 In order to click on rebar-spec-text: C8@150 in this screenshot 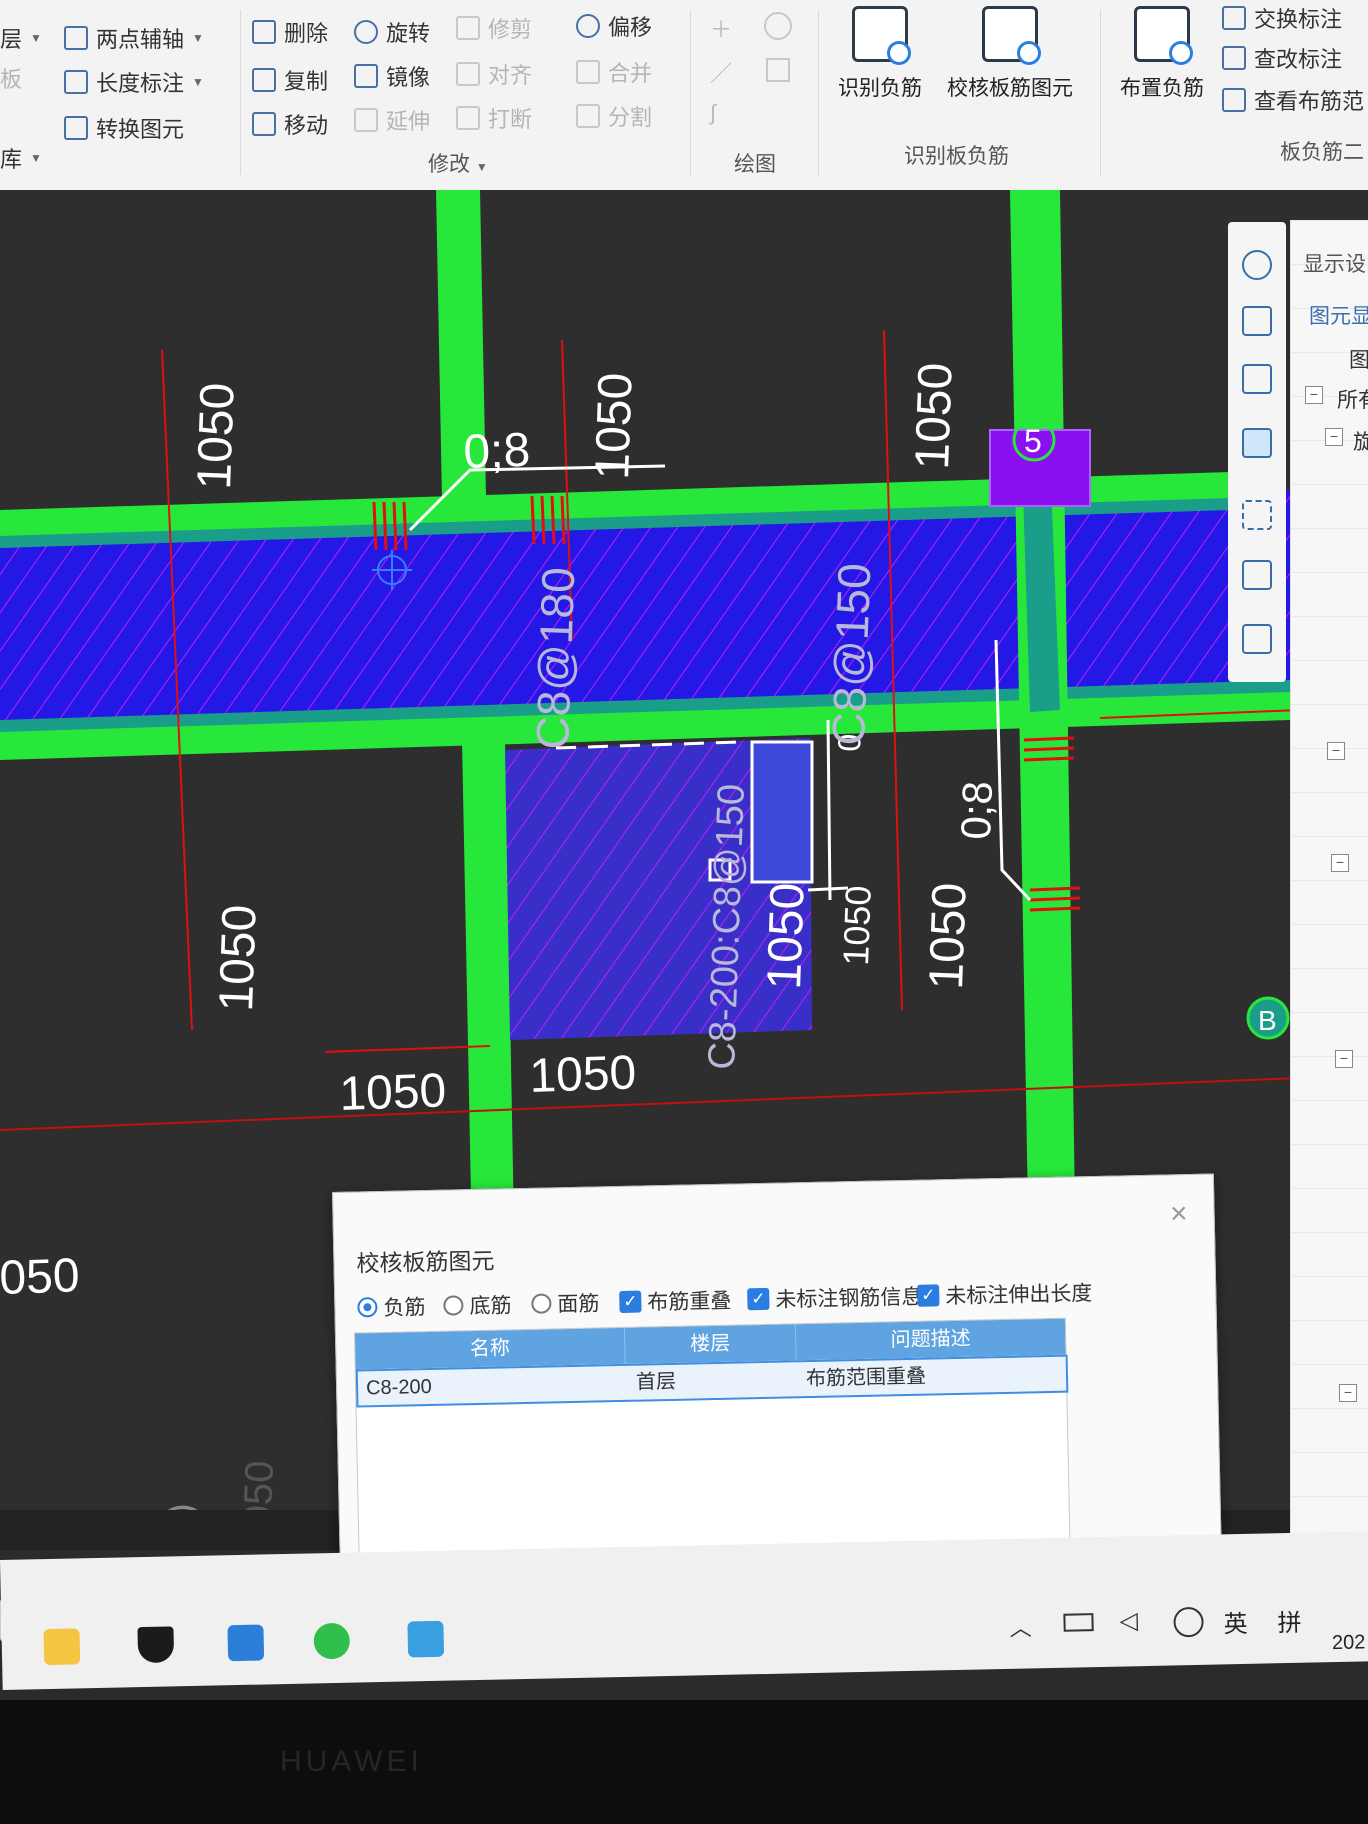, I will do `click(851, 654)`.